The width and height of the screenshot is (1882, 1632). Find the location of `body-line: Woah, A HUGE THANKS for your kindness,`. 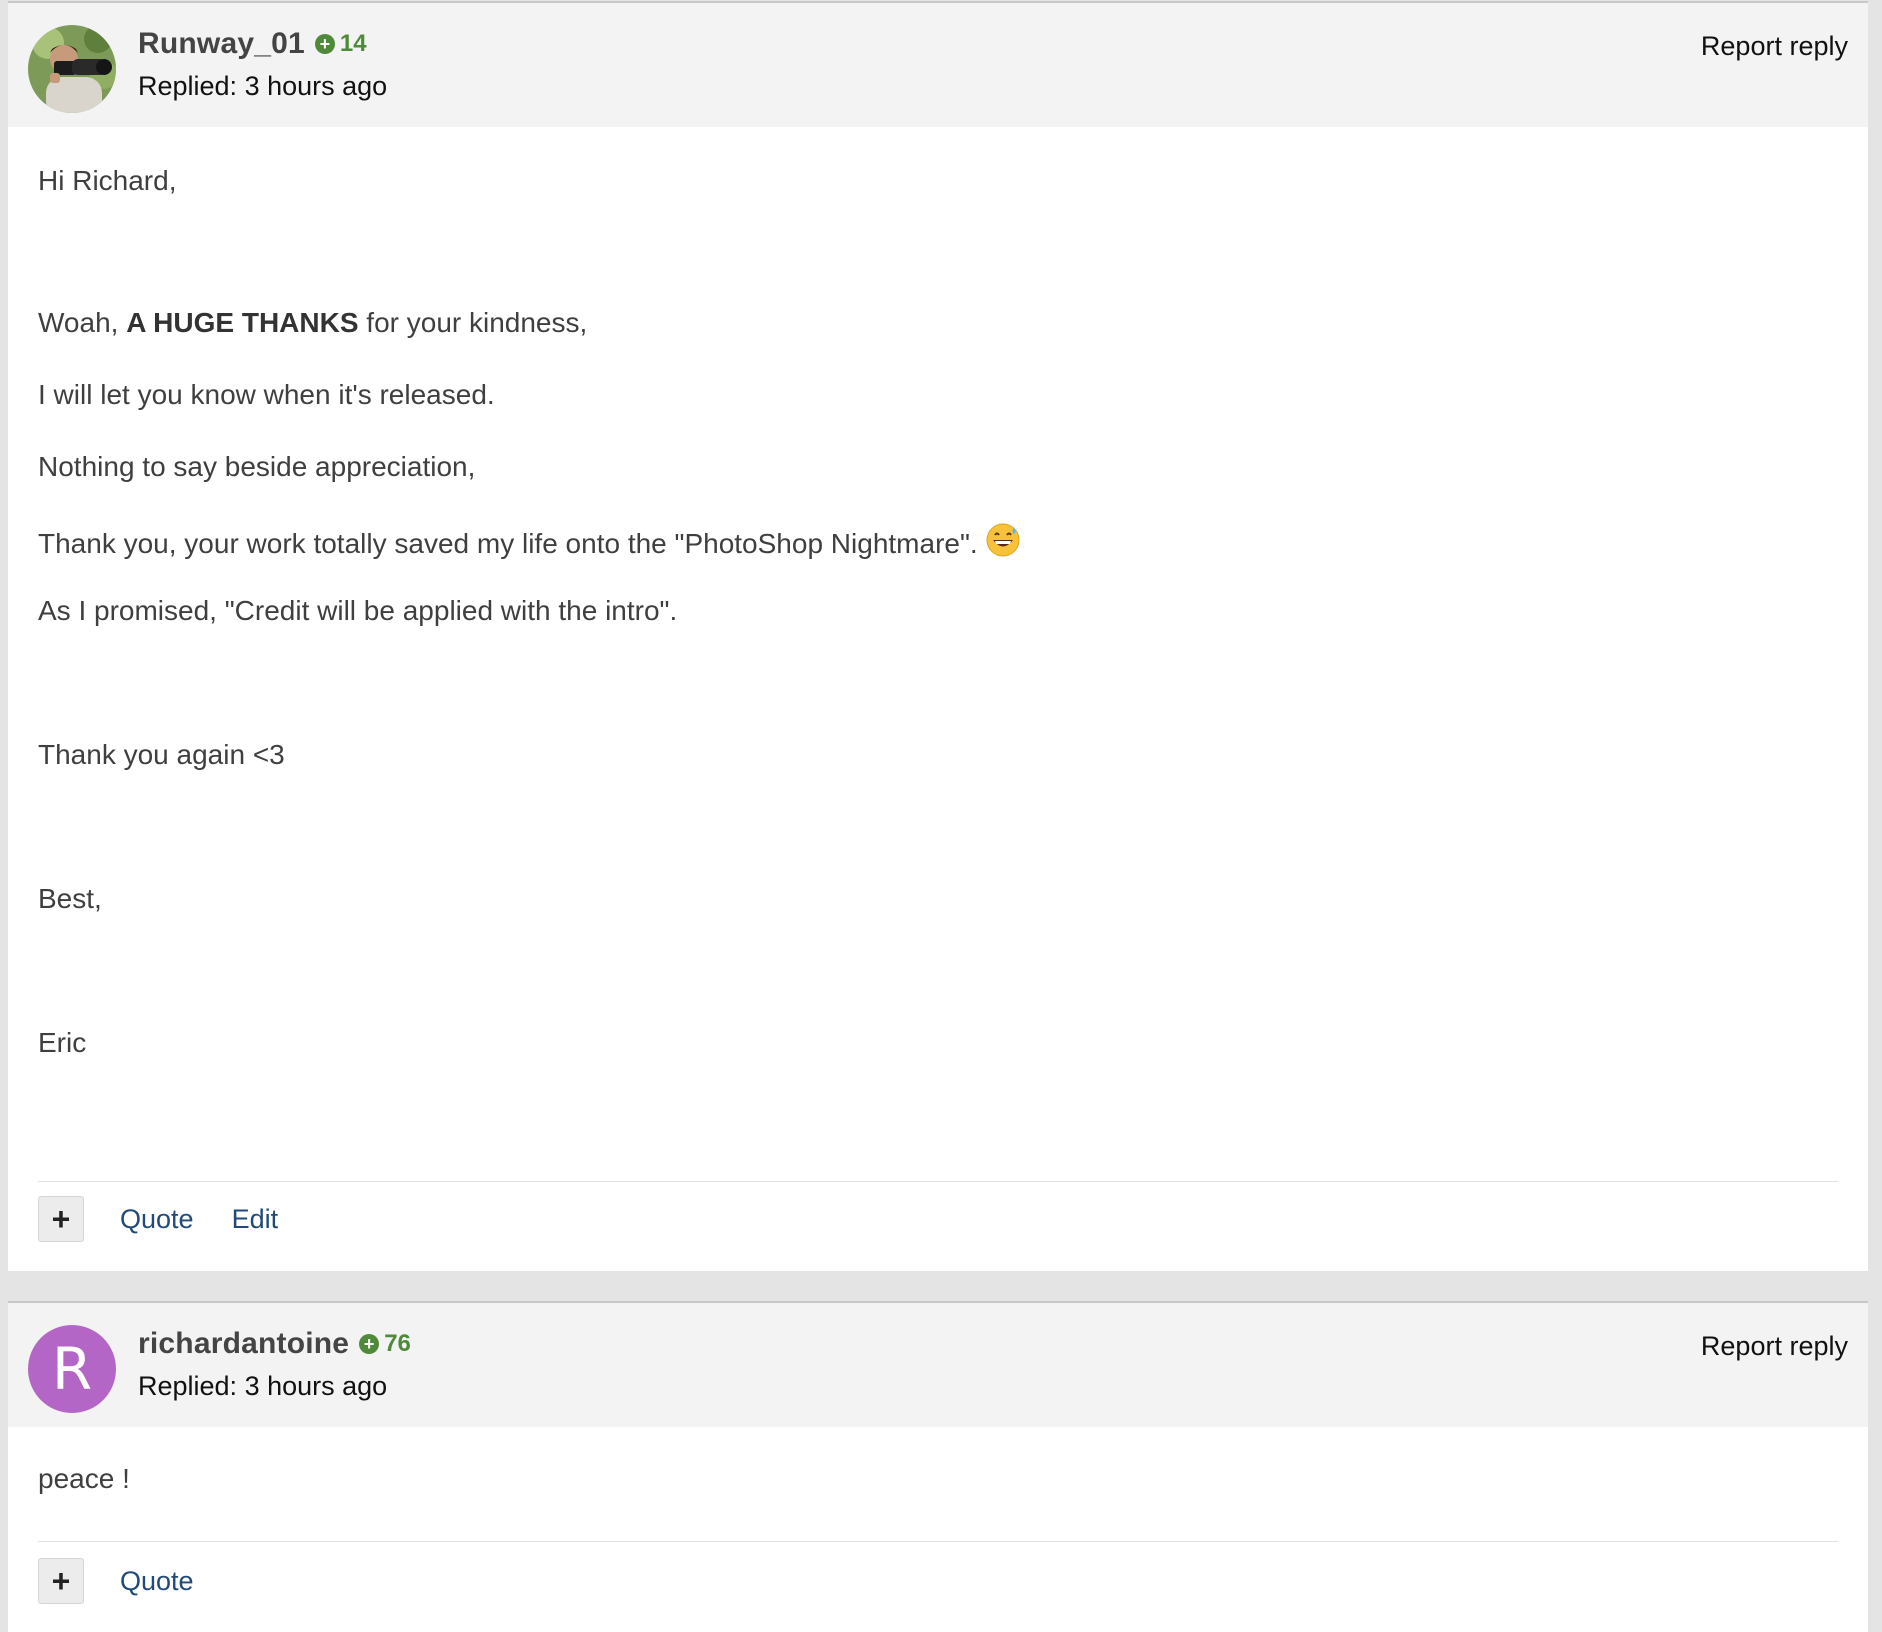

body-line: Woah, A HUGE THANKS for your kindness, is located at coordinates (313, 322).